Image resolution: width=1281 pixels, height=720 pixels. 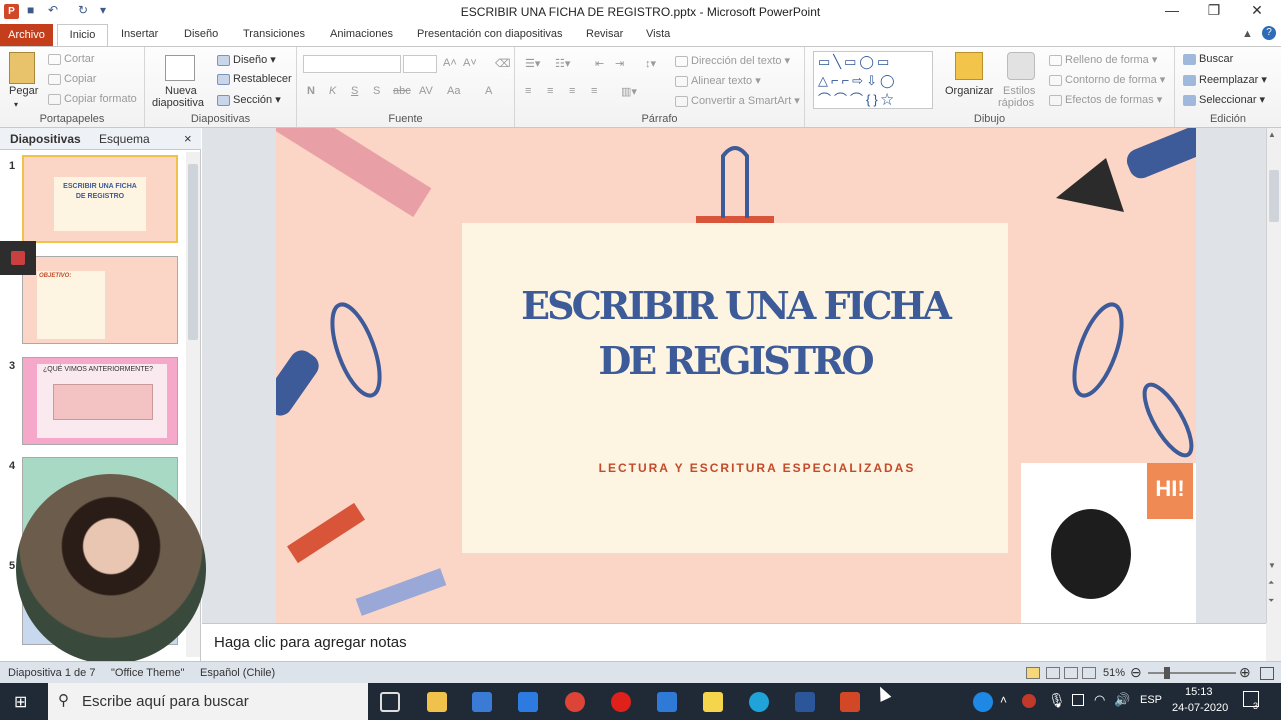 I want to click on scroll-up-icon: ▲, so click(x=1272, y=134).